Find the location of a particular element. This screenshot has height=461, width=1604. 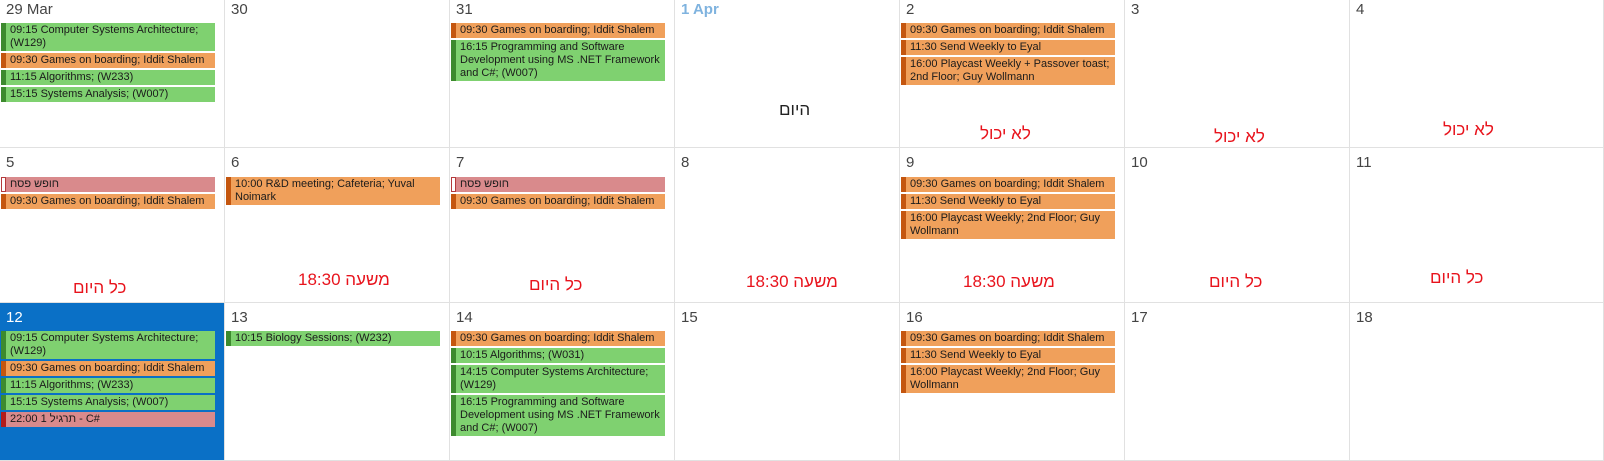

day-number: 29 Mar is located at coordinates (29, 9).